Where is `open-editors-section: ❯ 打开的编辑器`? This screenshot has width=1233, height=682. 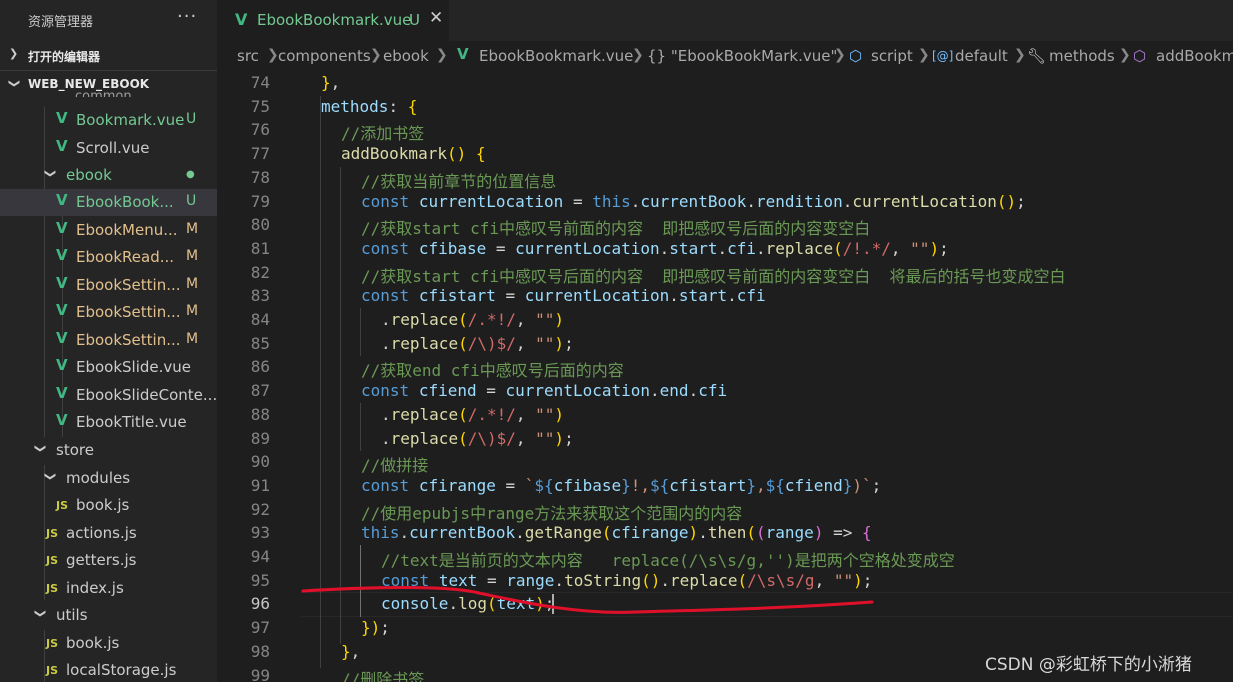
open-editors-section: ❯ 打开的编辑器 is located at coordinates (108, 55).